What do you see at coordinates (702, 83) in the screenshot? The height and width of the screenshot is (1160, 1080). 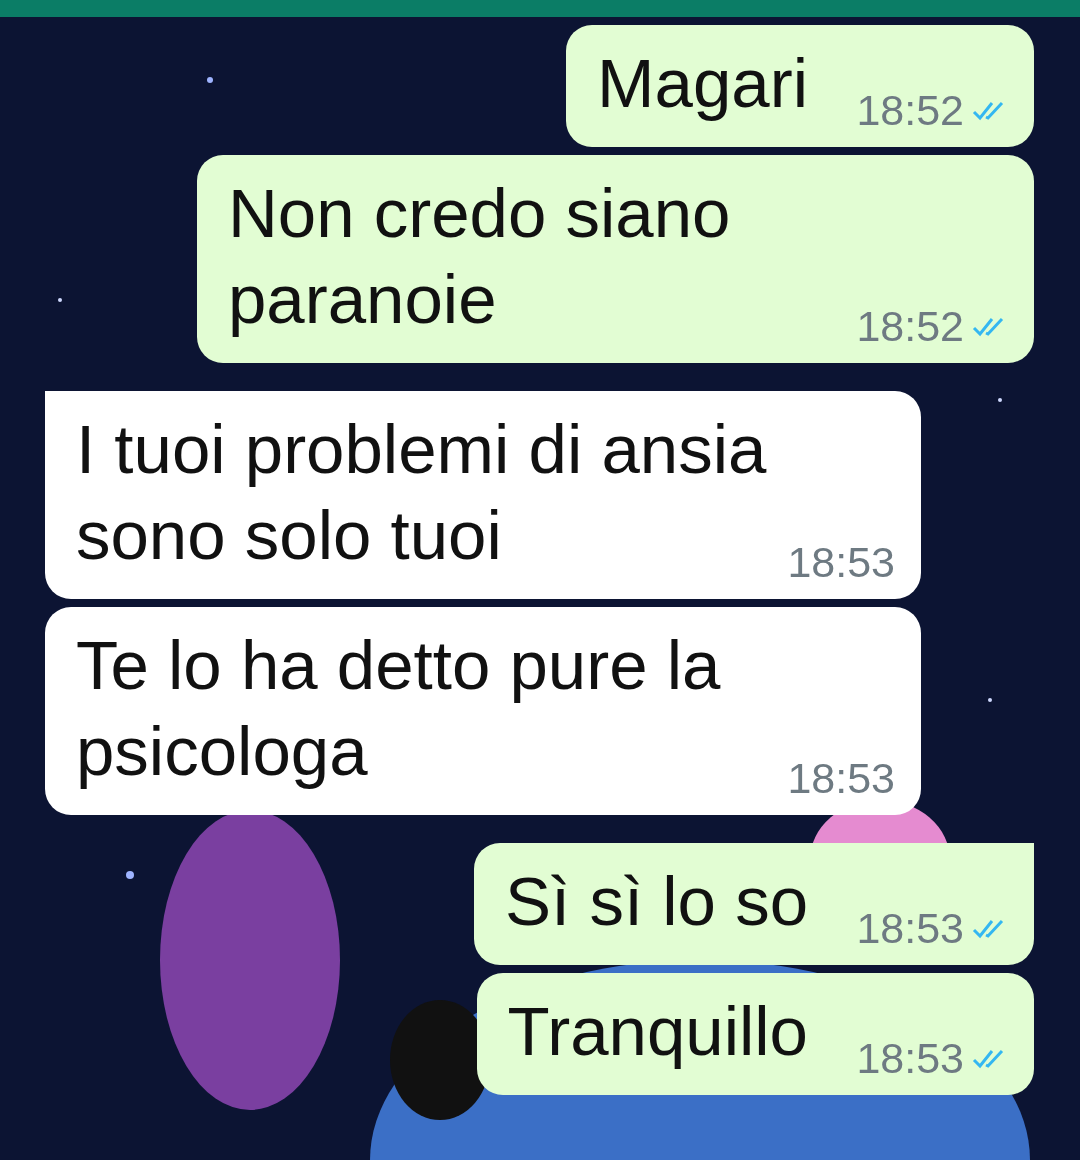 I see `message-text: Magari` at bounding box center [702, 83].